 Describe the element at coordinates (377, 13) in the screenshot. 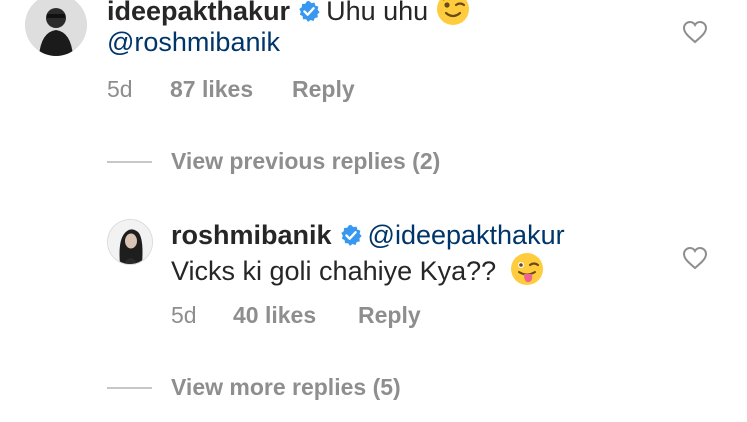

I see `comment-text: Uhu uhu` at that location.